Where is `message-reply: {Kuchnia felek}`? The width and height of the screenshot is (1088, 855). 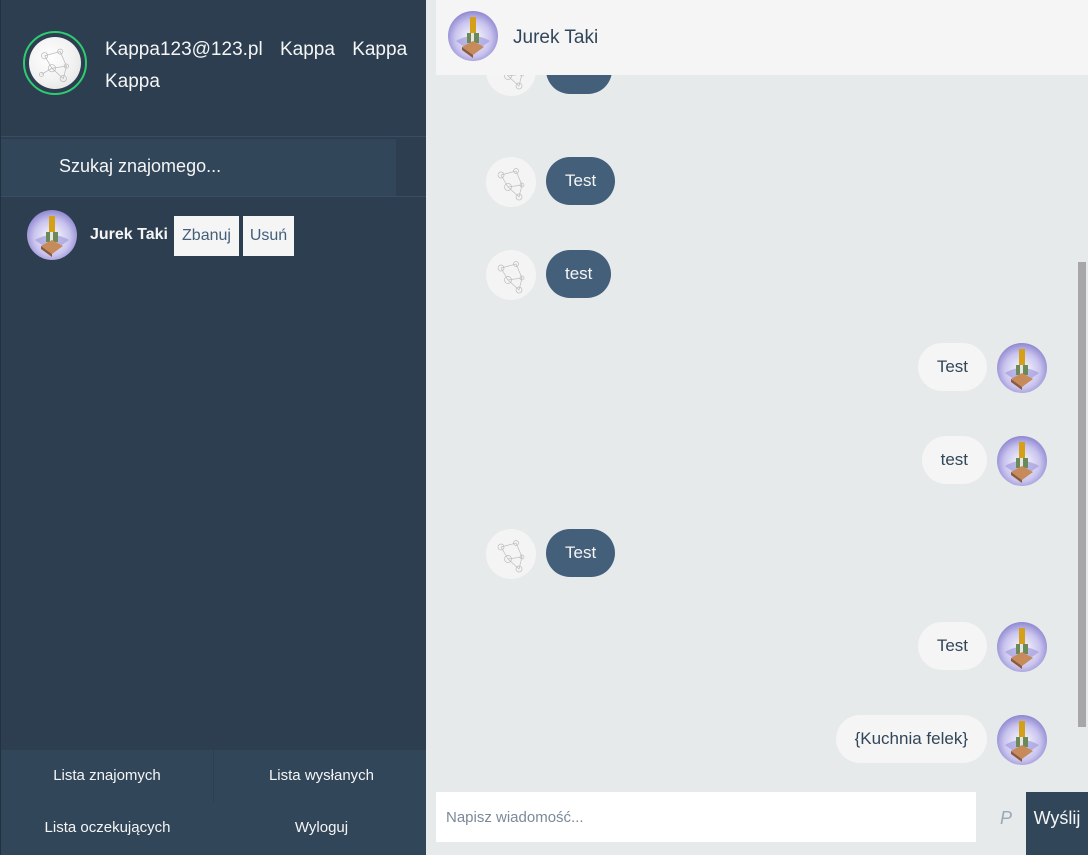 message-reply: {Kuchnia felek} is located at coordinates (757, 740).